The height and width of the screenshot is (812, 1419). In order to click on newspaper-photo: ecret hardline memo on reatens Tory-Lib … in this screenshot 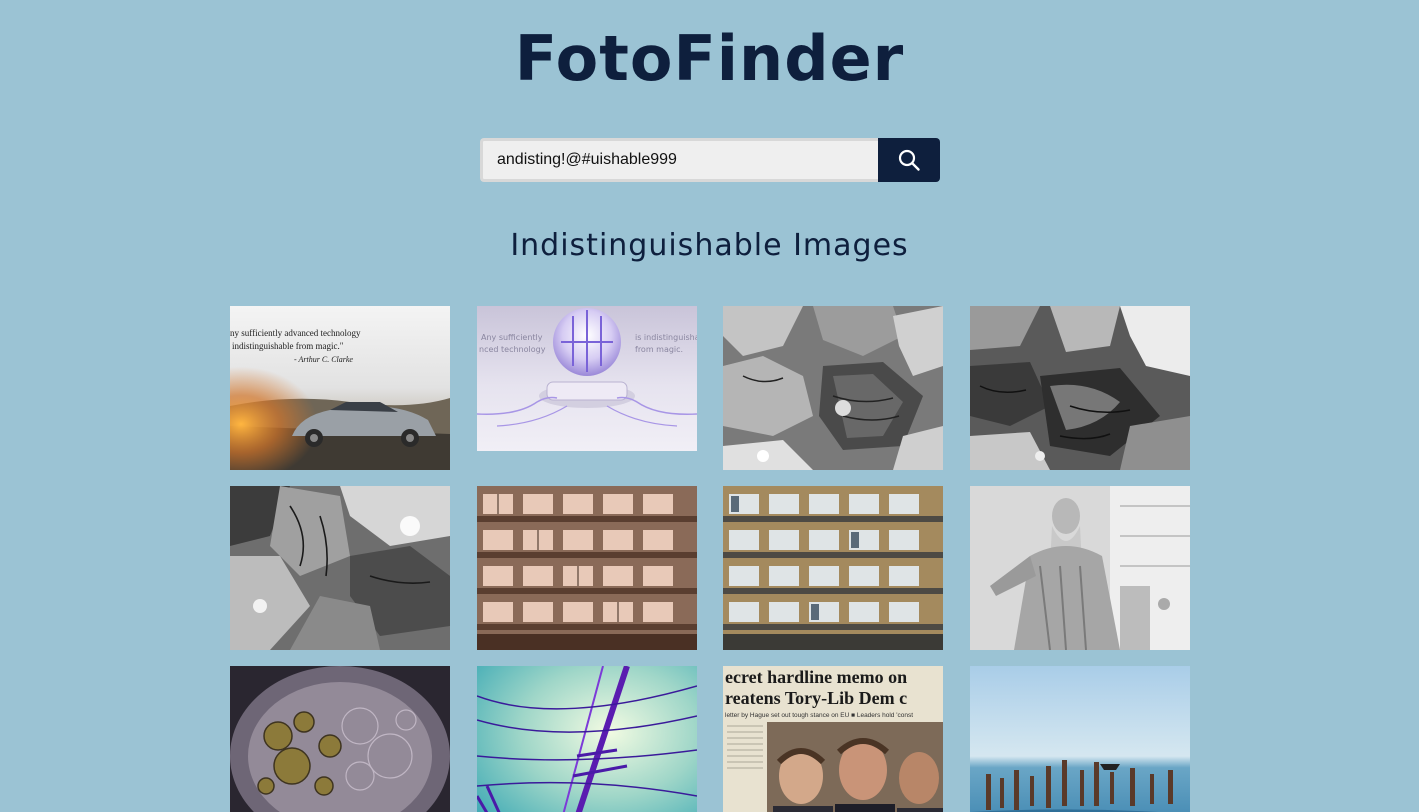, I will do `click(833, 739)`.